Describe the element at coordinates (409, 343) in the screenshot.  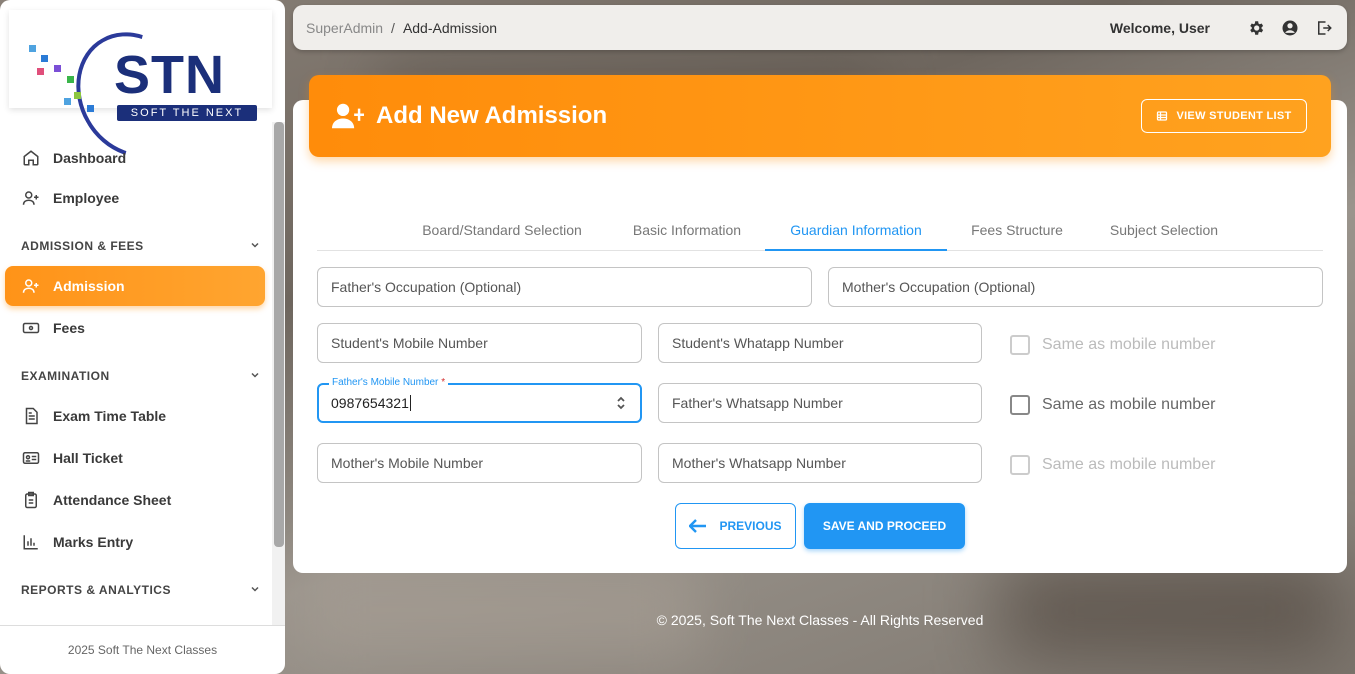
I see `student-mobile-placeholder: Student's Mobile Number` at that location.